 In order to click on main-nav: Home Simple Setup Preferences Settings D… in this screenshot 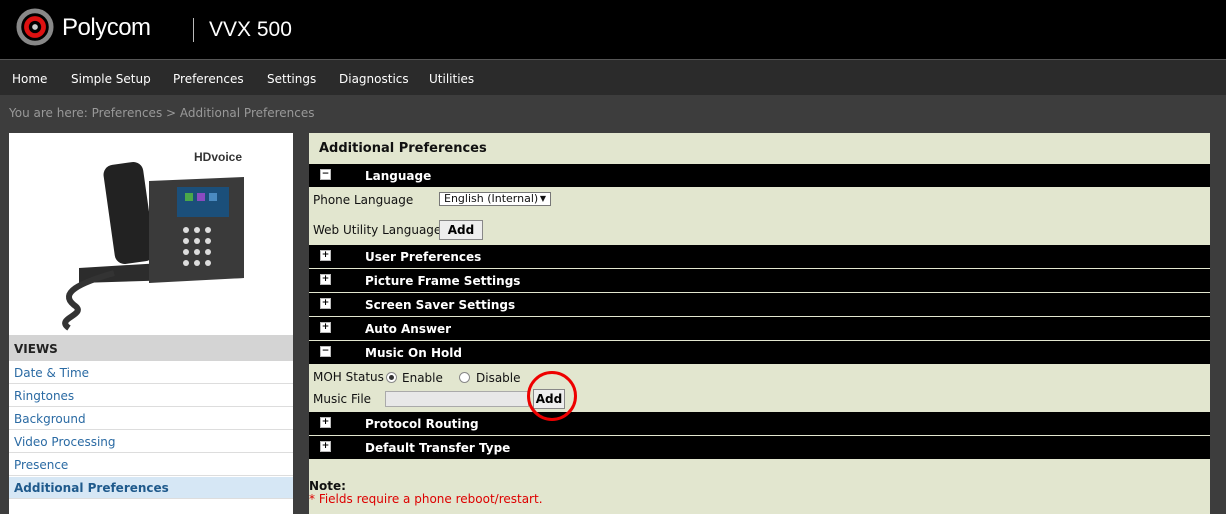, I will do `click(613, 77)`.